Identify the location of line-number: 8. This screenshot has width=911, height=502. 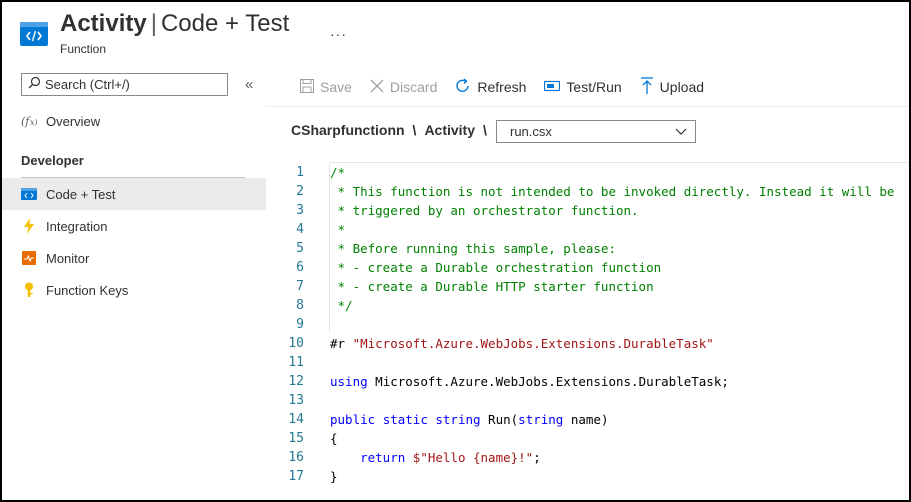
(300, 305).